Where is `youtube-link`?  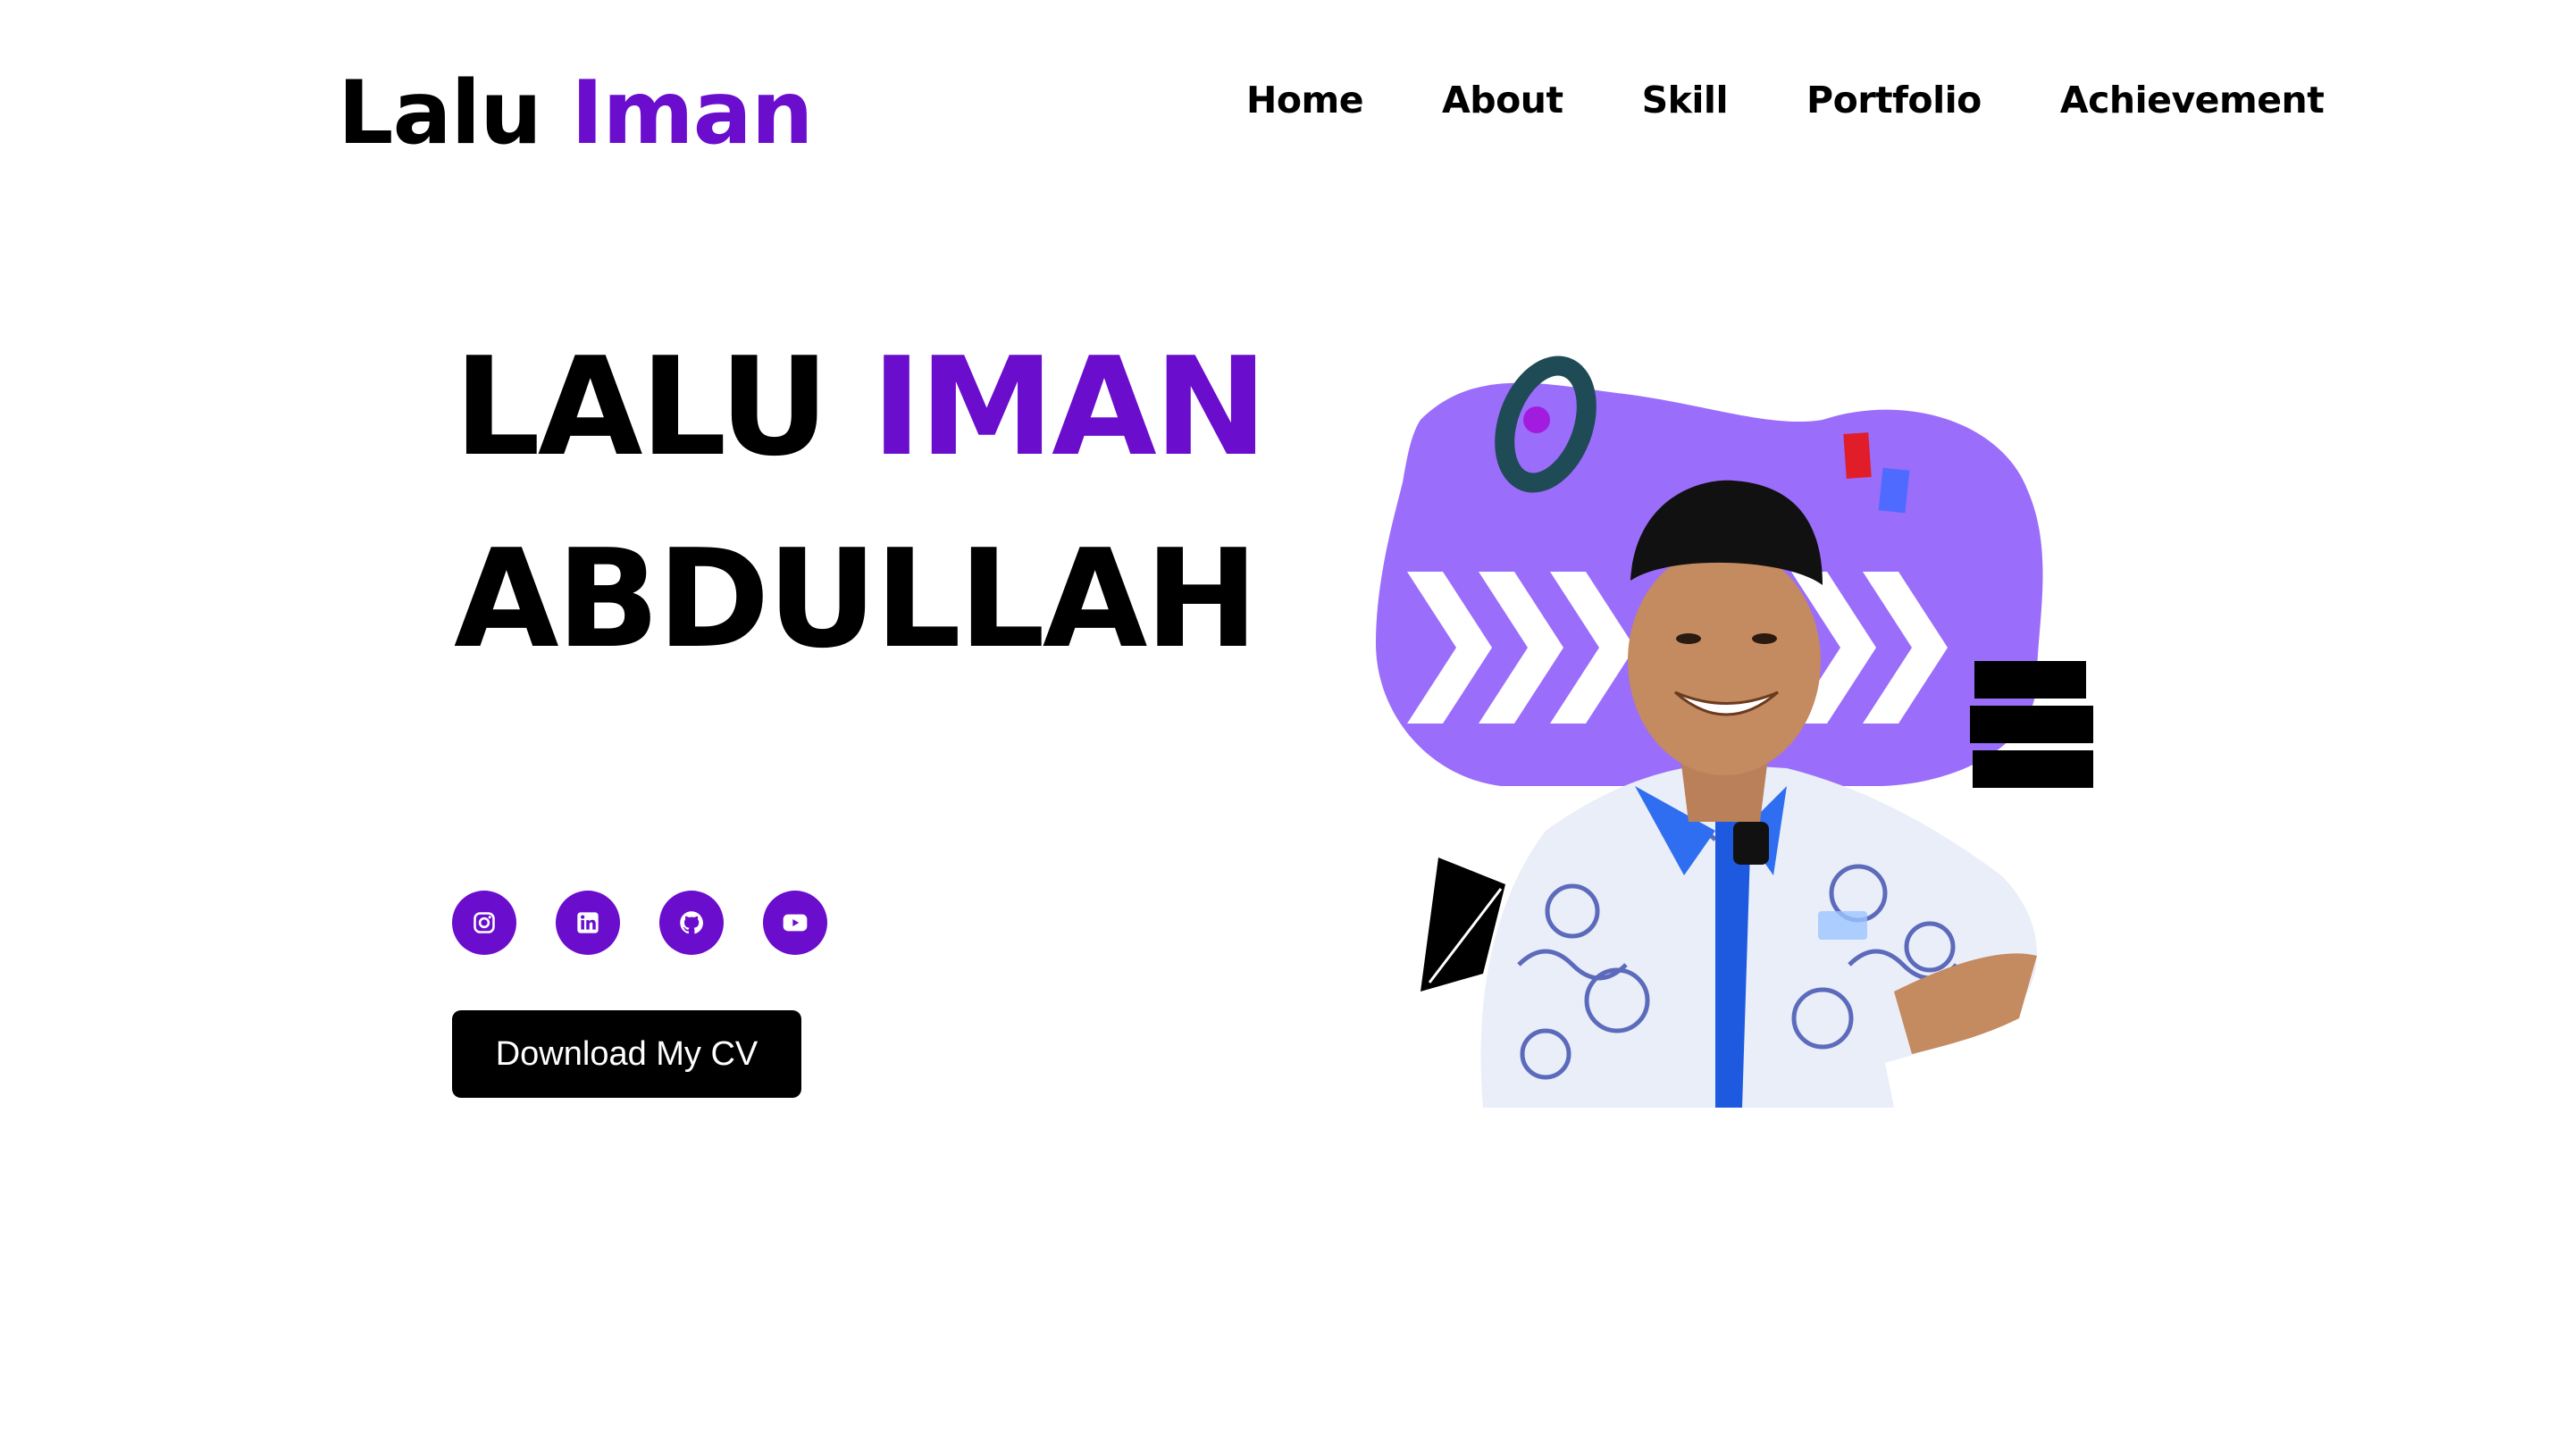
youtube-link is located at coordinates (795, 923).